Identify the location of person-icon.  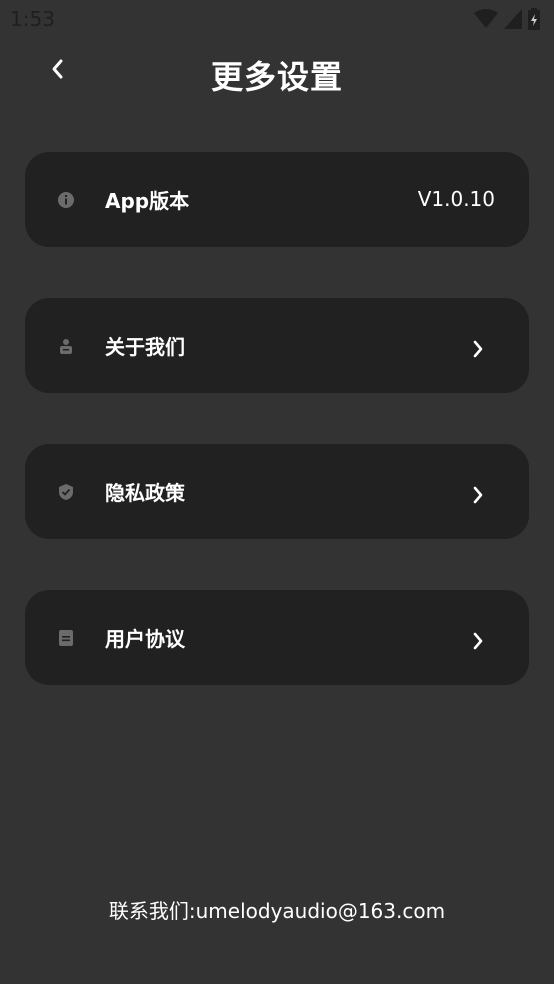
(66, 346).